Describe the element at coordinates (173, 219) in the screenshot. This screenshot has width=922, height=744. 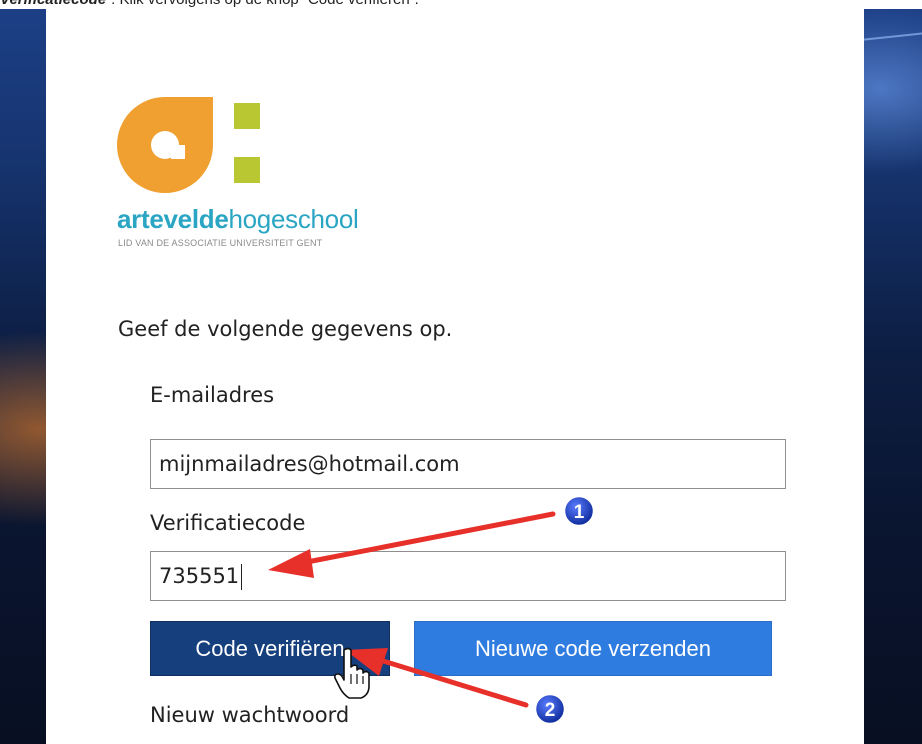
I see `logo-name-bold: artevelde` at that location.